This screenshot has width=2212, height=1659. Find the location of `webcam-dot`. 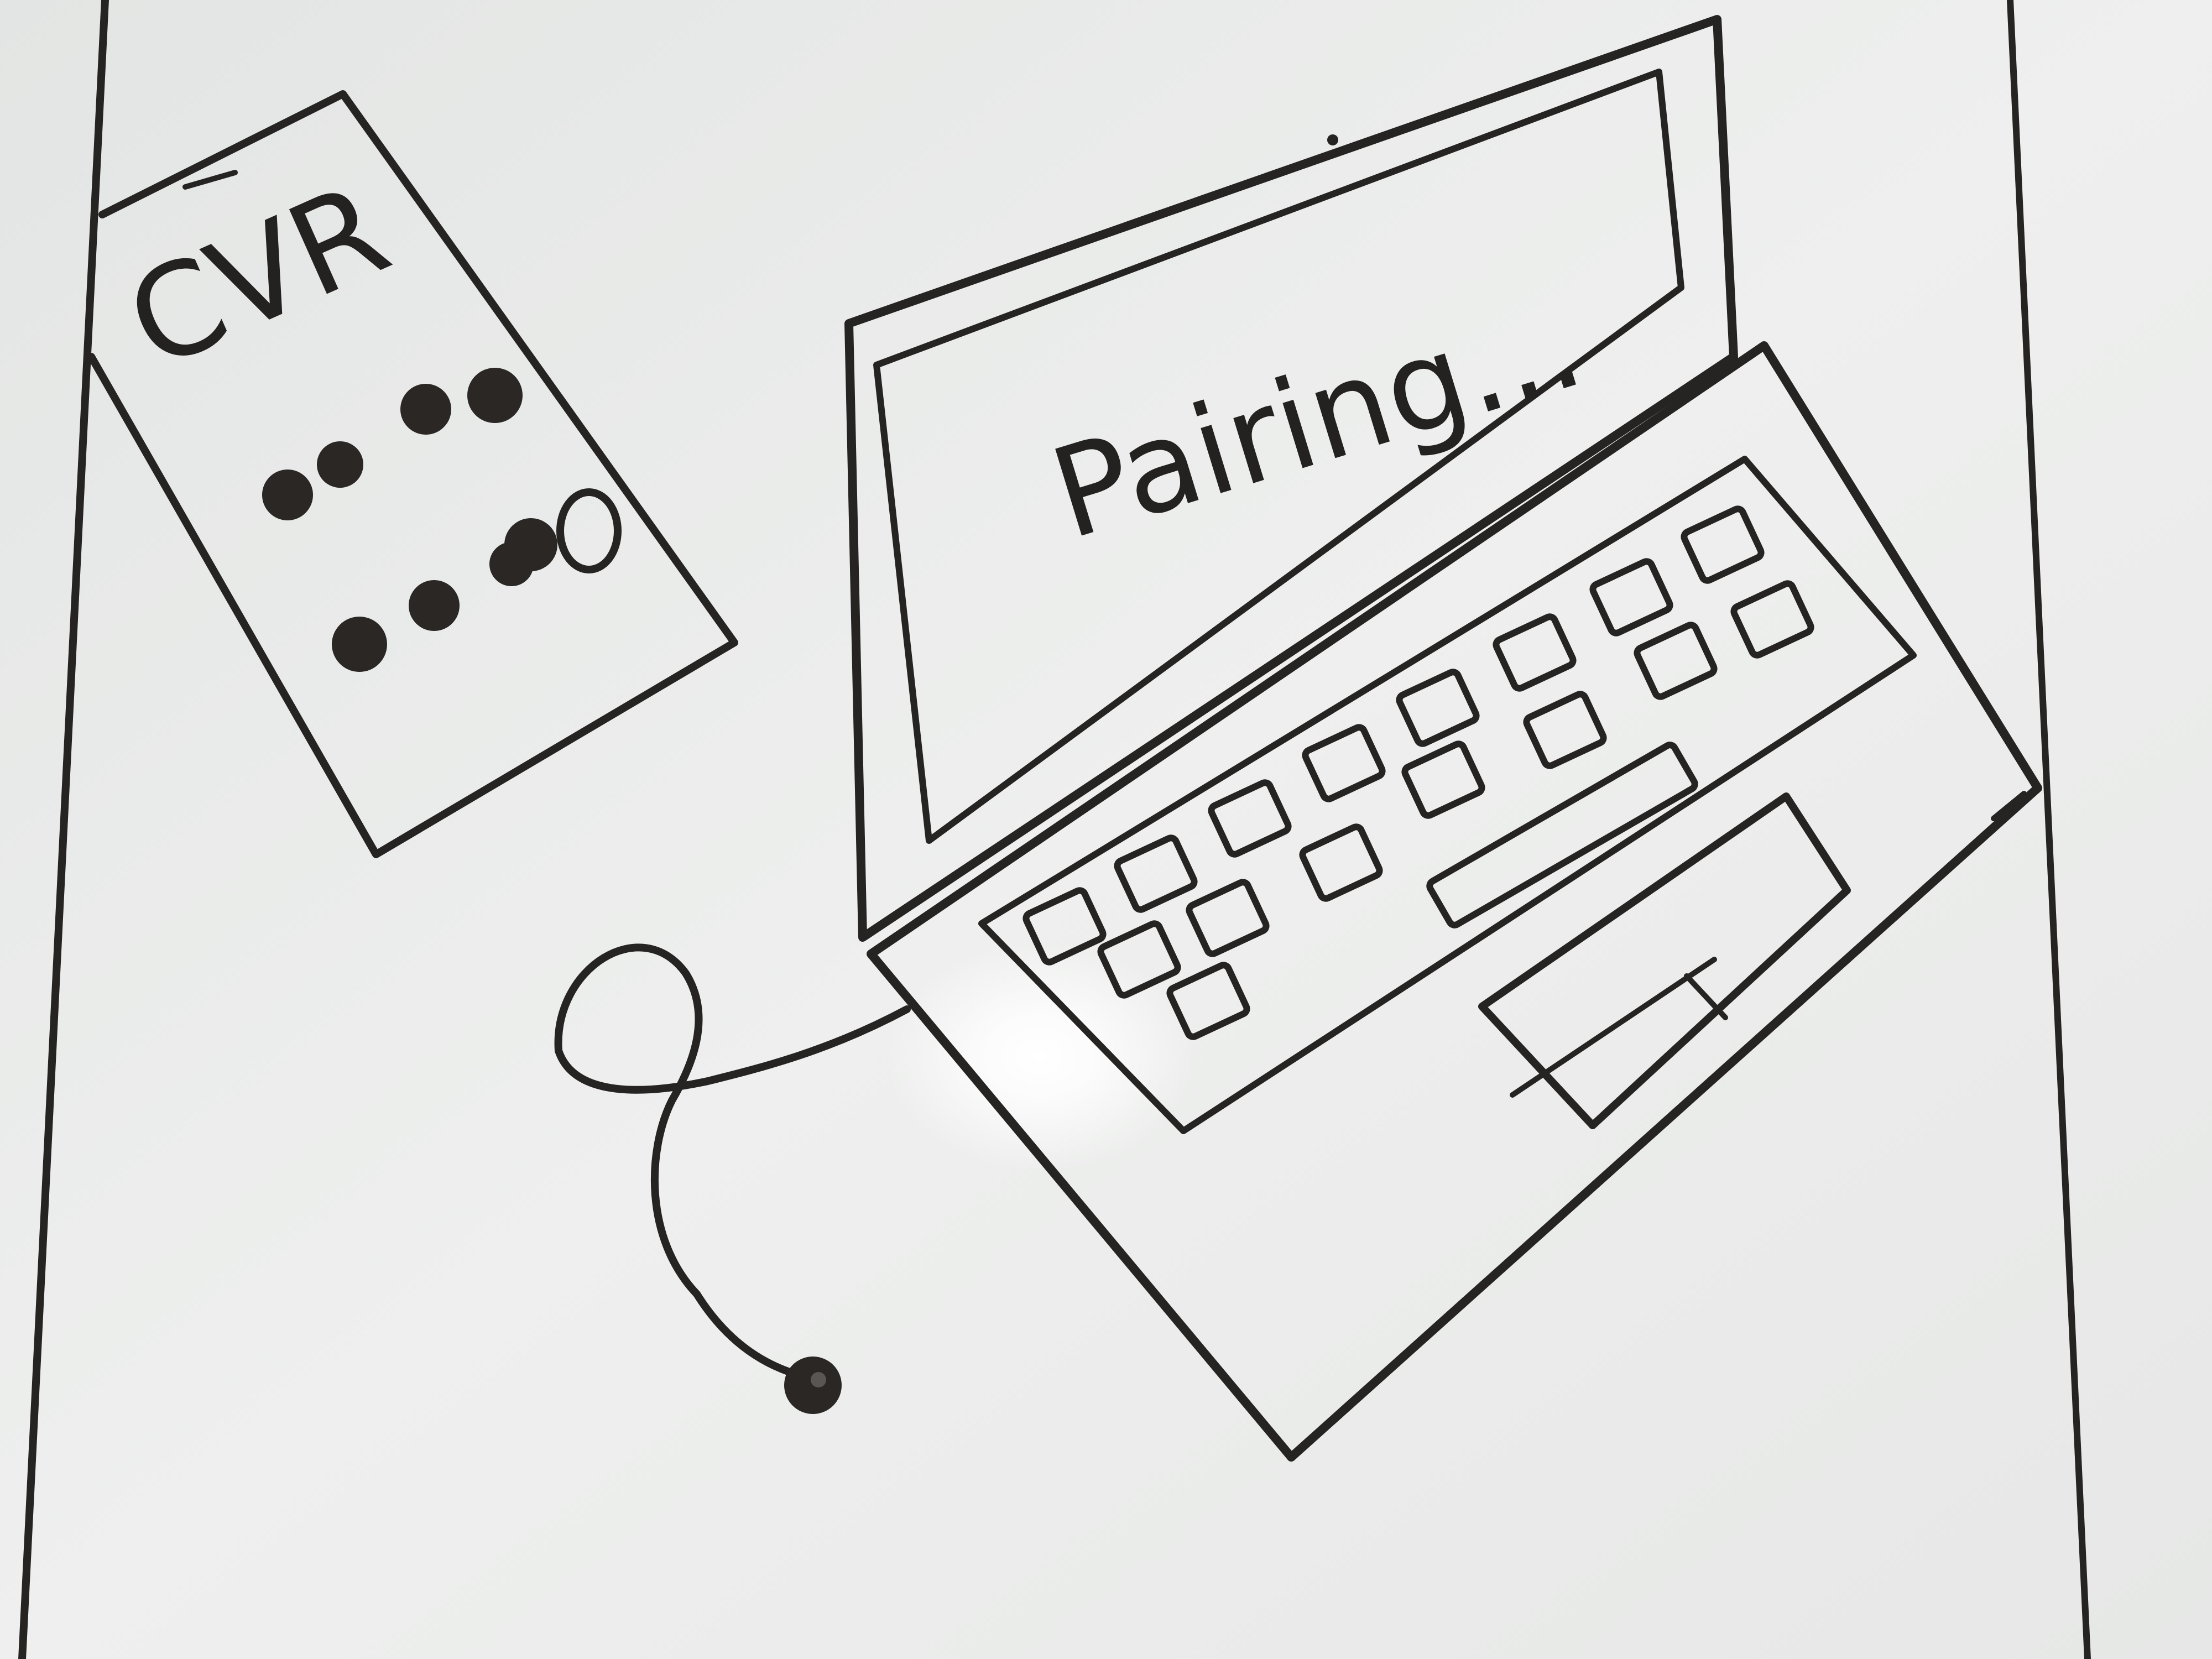

webcam-dot is located at coordinates (1333, 140).